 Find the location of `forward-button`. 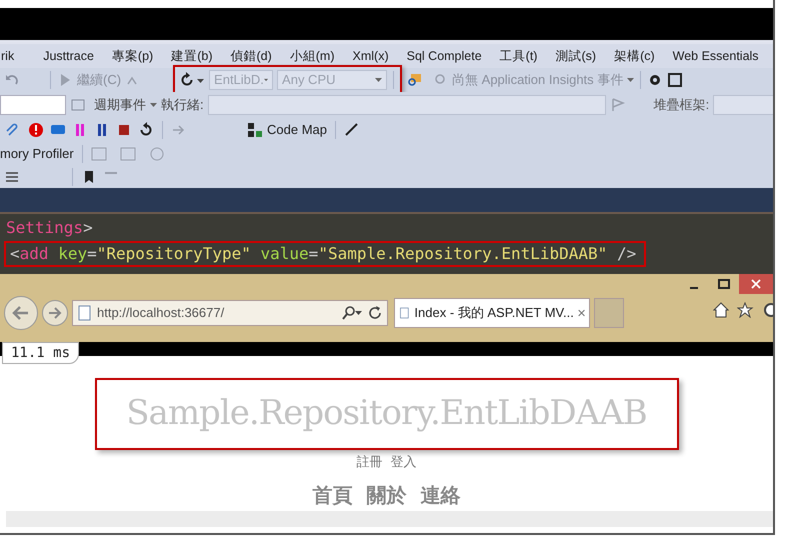

forward-button is located at coordinates (55, 313).